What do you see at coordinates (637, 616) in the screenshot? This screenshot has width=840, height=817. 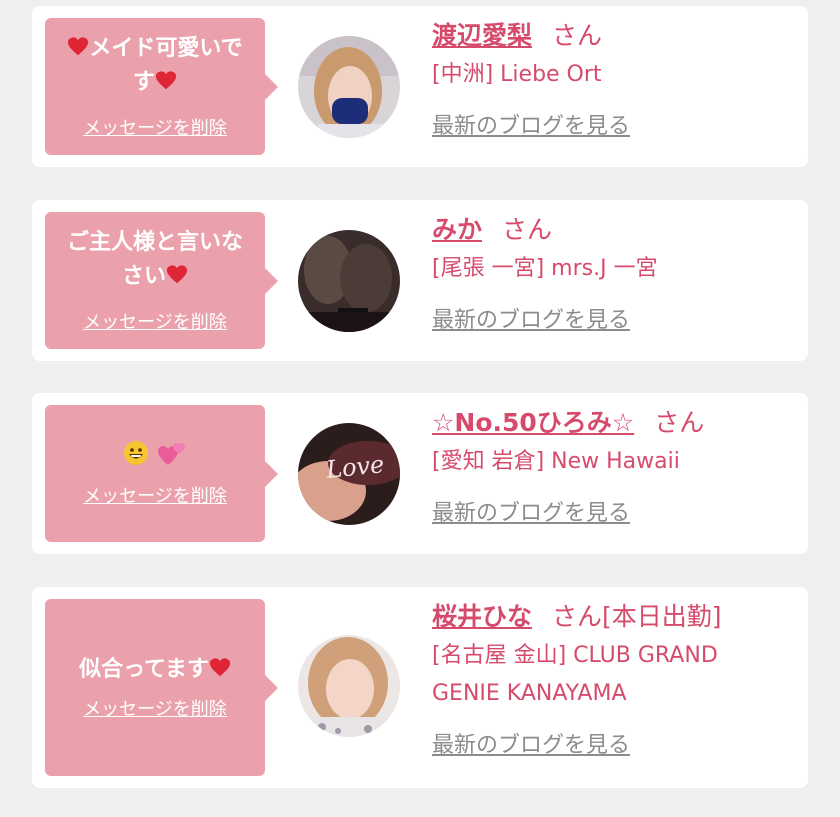 I see `honorific: さん[本日出勤]` at bounding box center [637, 616].